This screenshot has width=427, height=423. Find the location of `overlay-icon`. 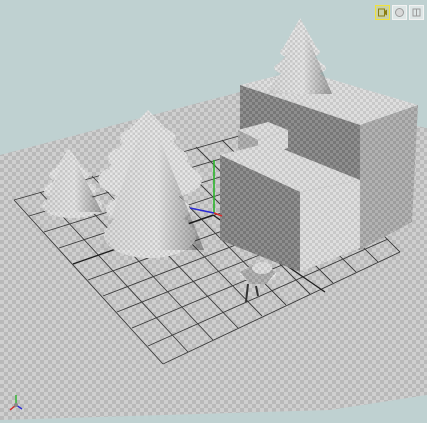

overlay-icon is located at coordinates (416, 12).